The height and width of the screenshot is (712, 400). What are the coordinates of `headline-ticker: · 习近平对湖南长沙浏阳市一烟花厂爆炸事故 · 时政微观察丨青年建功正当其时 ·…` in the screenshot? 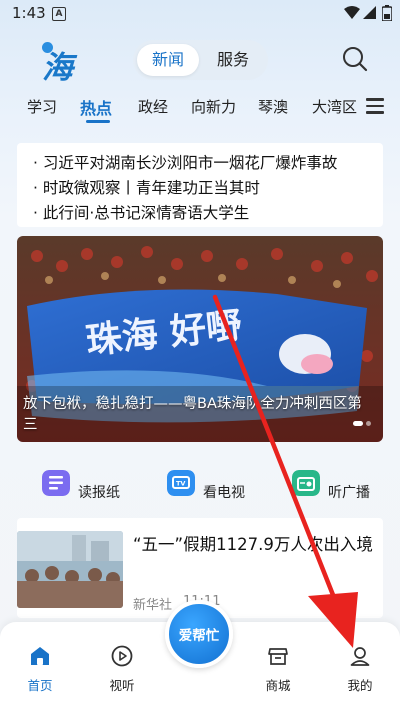 It's located at (200, 185).